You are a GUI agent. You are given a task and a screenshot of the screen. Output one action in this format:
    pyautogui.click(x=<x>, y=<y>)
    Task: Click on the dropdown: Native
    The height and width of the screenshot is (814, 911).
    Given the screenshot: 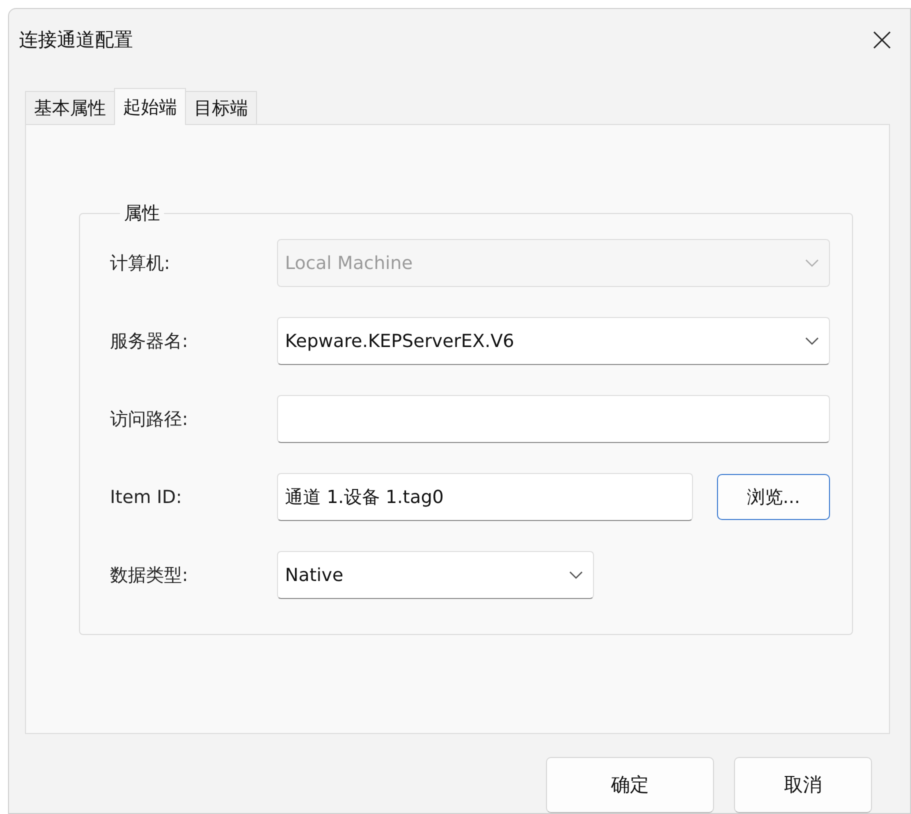 What is the action you would take?
    pyautogui.click(x=435, y=575)
    